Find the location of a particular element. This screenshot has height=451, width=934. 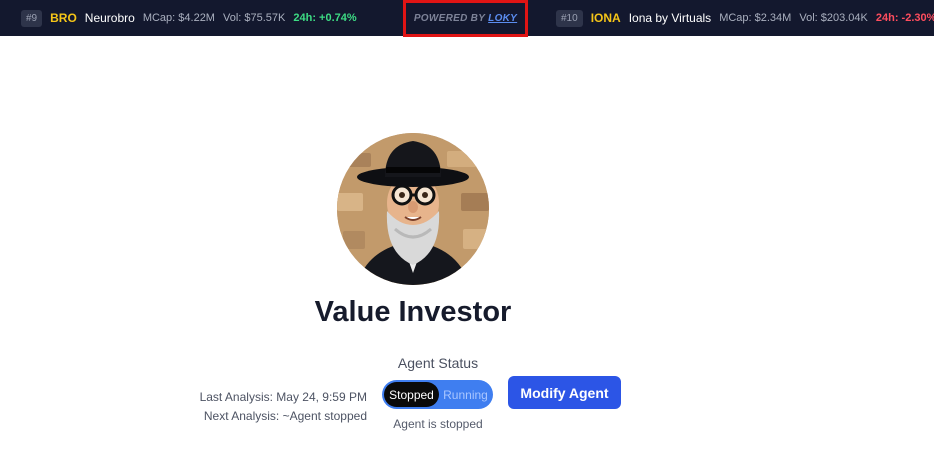

agent-status-toggle: Stopped Running is located at coordinates (437, 394).